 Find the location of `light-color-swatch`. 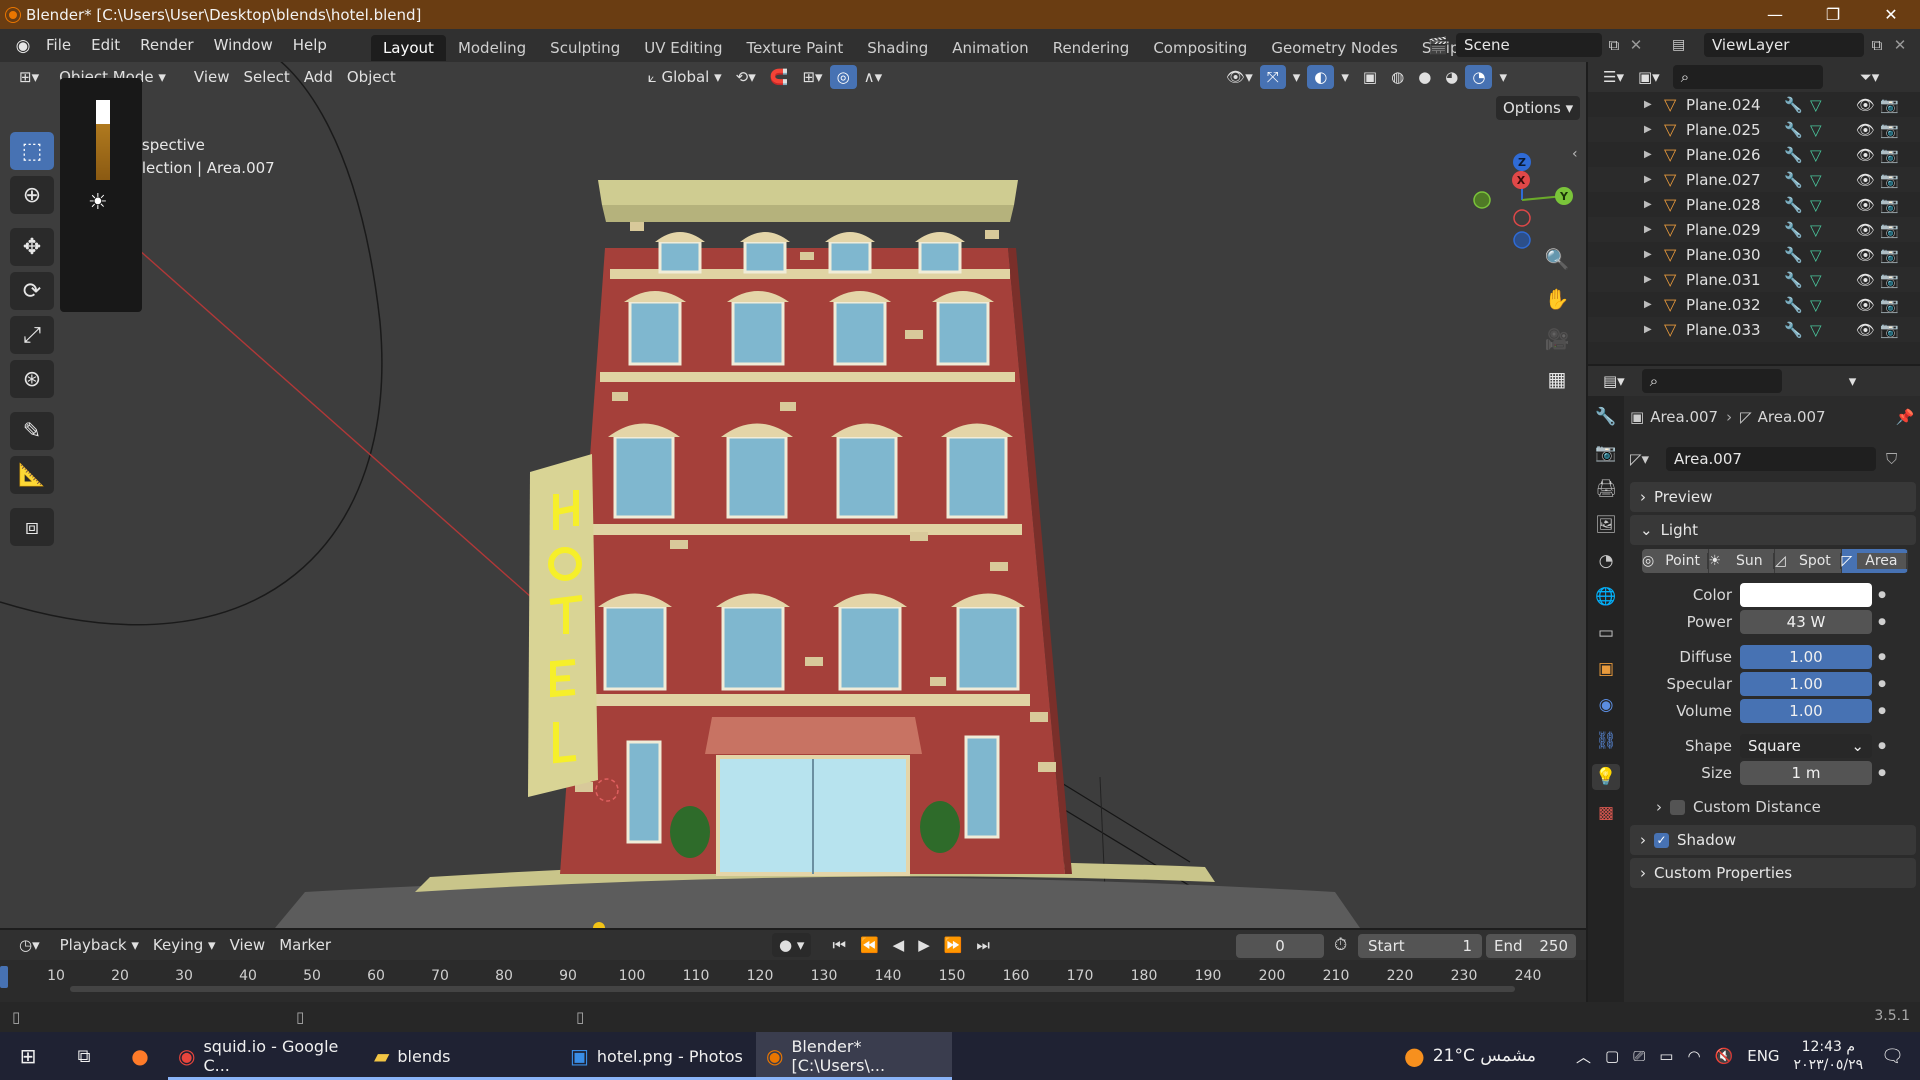

light-color-swatch is located at coordinates (1806, 594).